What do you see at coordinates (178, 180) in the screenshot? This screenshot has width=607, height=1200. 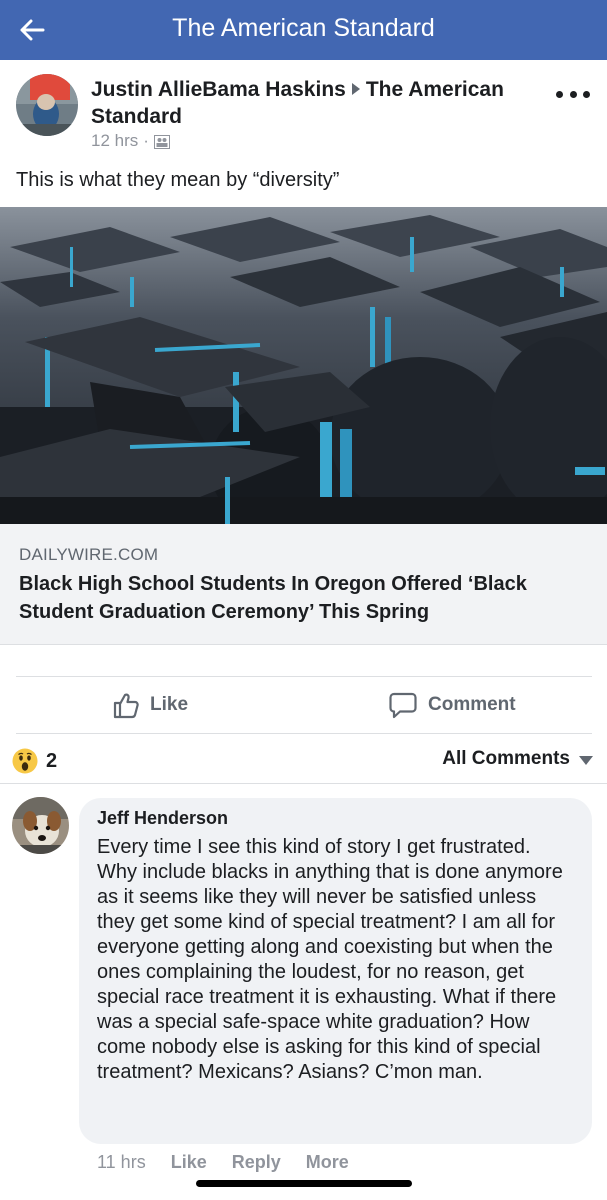 I see `post-text: This is what they mean by “diversity”` at bounding box center [178, 180].